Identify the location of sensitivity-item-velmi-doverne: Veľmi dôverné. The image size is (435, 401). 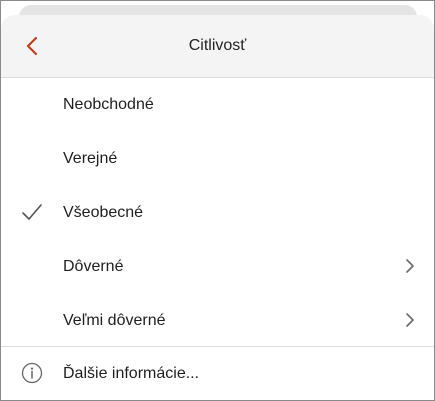
(217, 321).